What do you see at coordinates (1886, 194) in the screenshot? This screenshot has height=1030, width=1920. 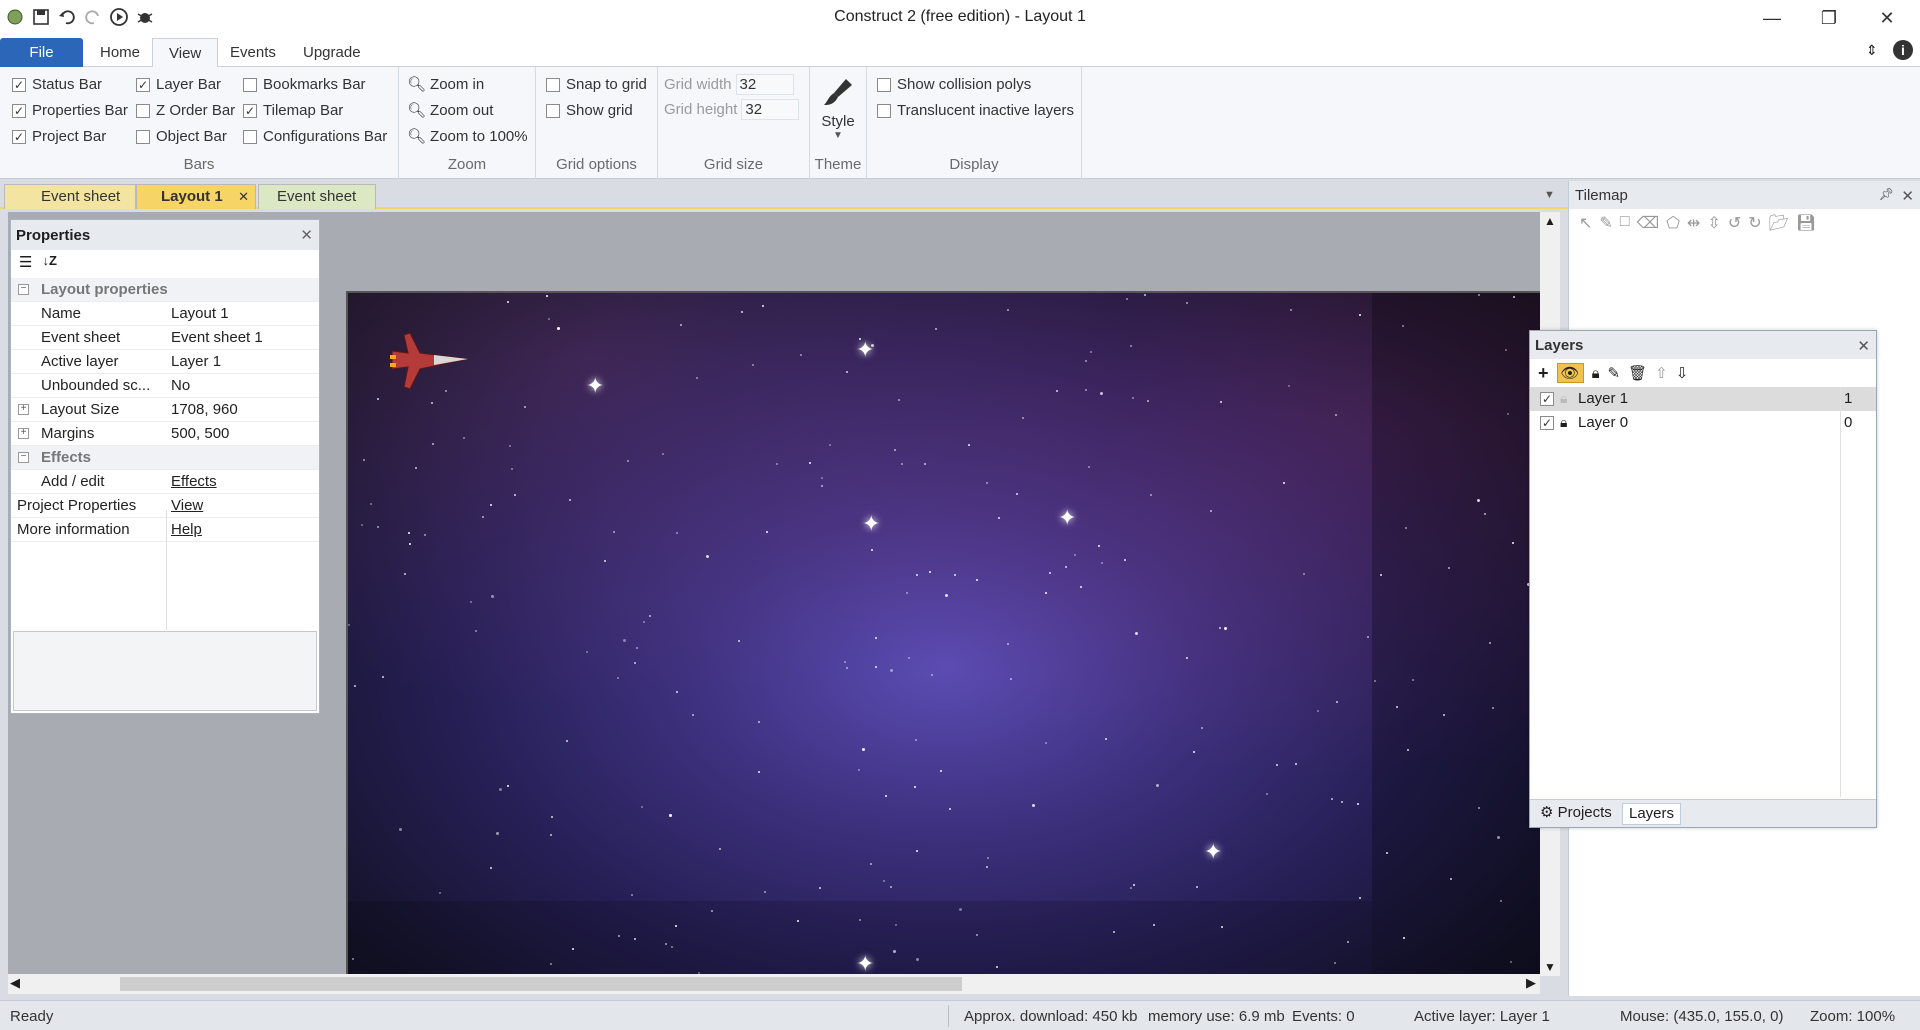 I see `pin-icon: 📌︎` at bounding box center [1886, 194].